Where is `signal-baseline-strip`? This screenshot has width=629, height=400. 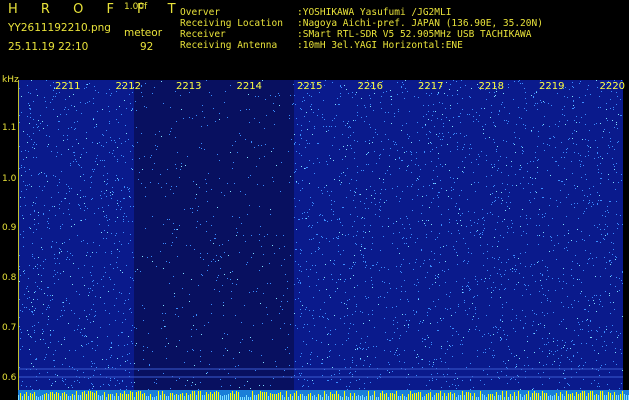
signal-baseline-strip is located at coordinates (323, 395).